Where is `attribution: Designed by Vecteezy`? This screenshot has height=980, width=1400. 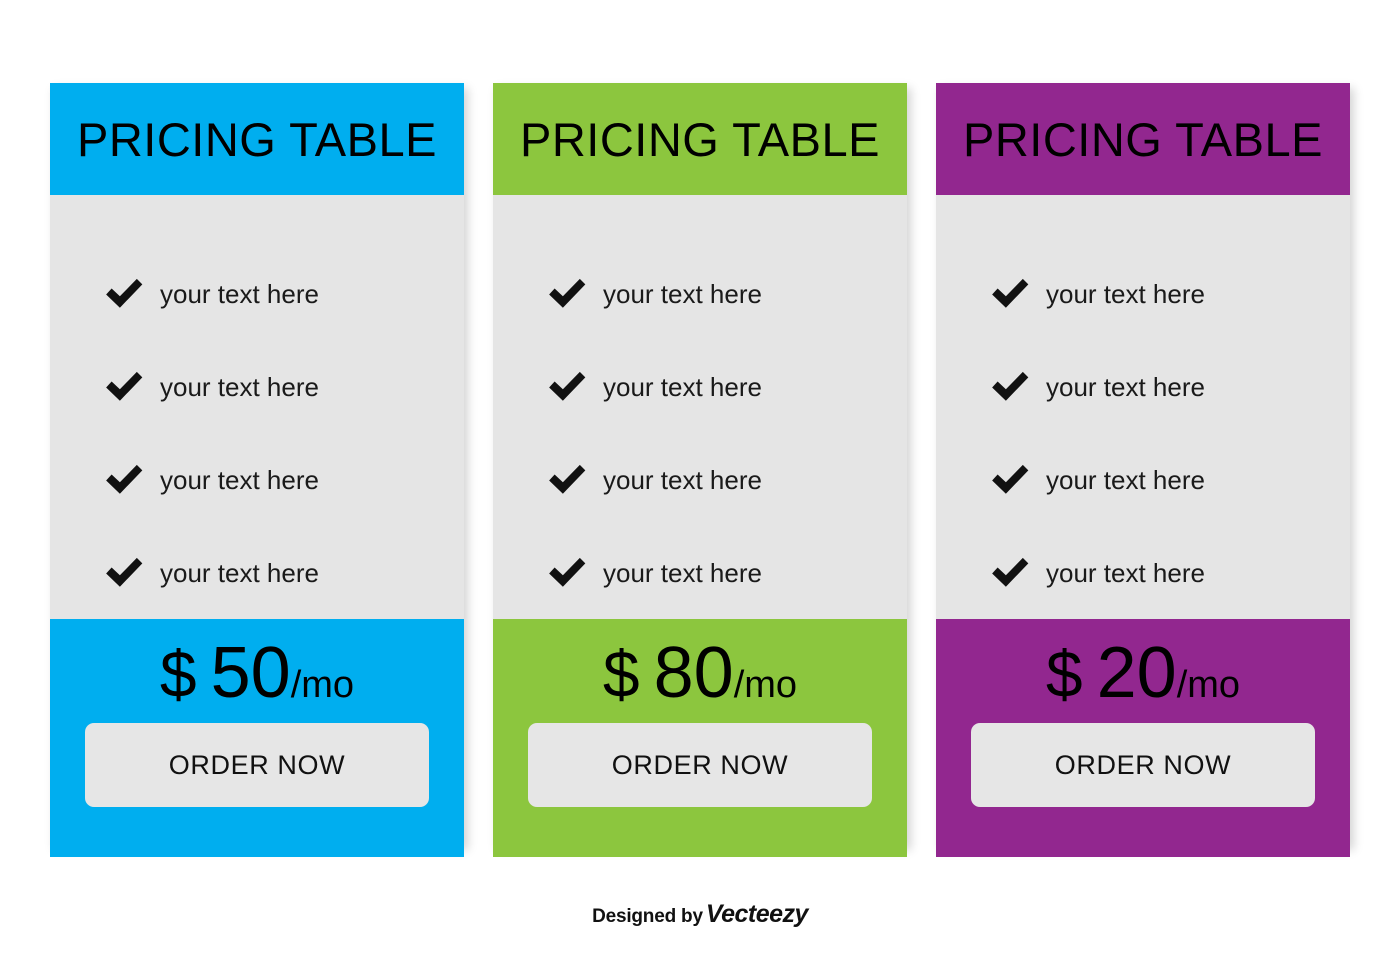
attribution: Designed by Vecteezy is located at coordinates (700, 914).